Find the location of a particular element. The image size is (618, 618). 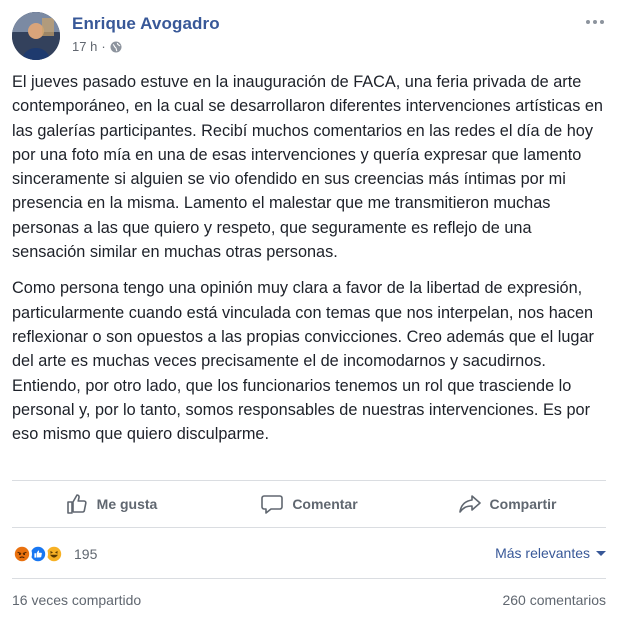

divider-top is located at coordinates (309, 480).